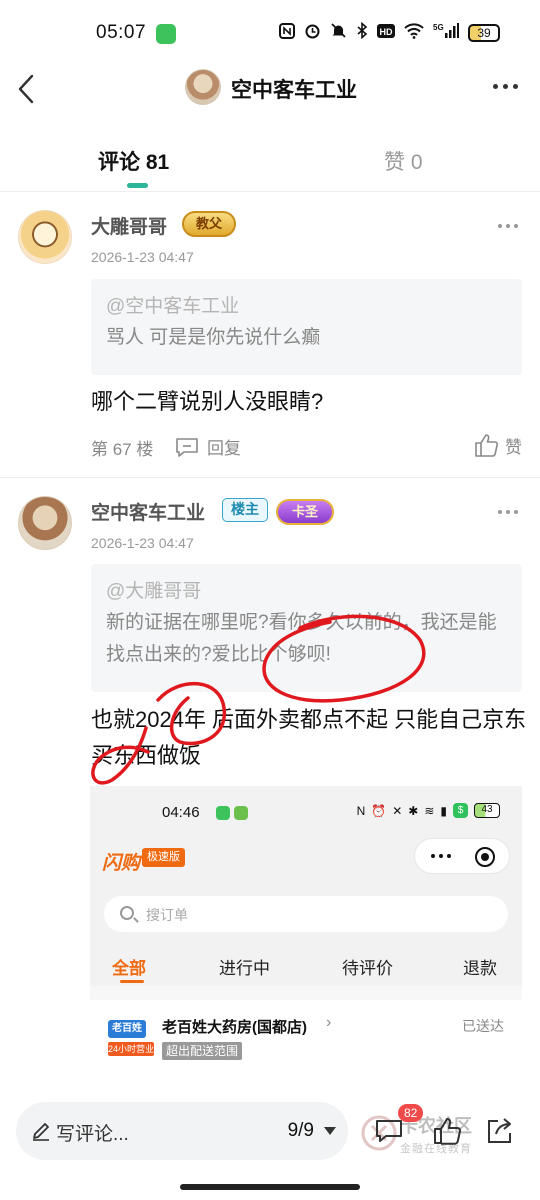  I want to click on user-level-badge: 卡圣, so click(305, 512).